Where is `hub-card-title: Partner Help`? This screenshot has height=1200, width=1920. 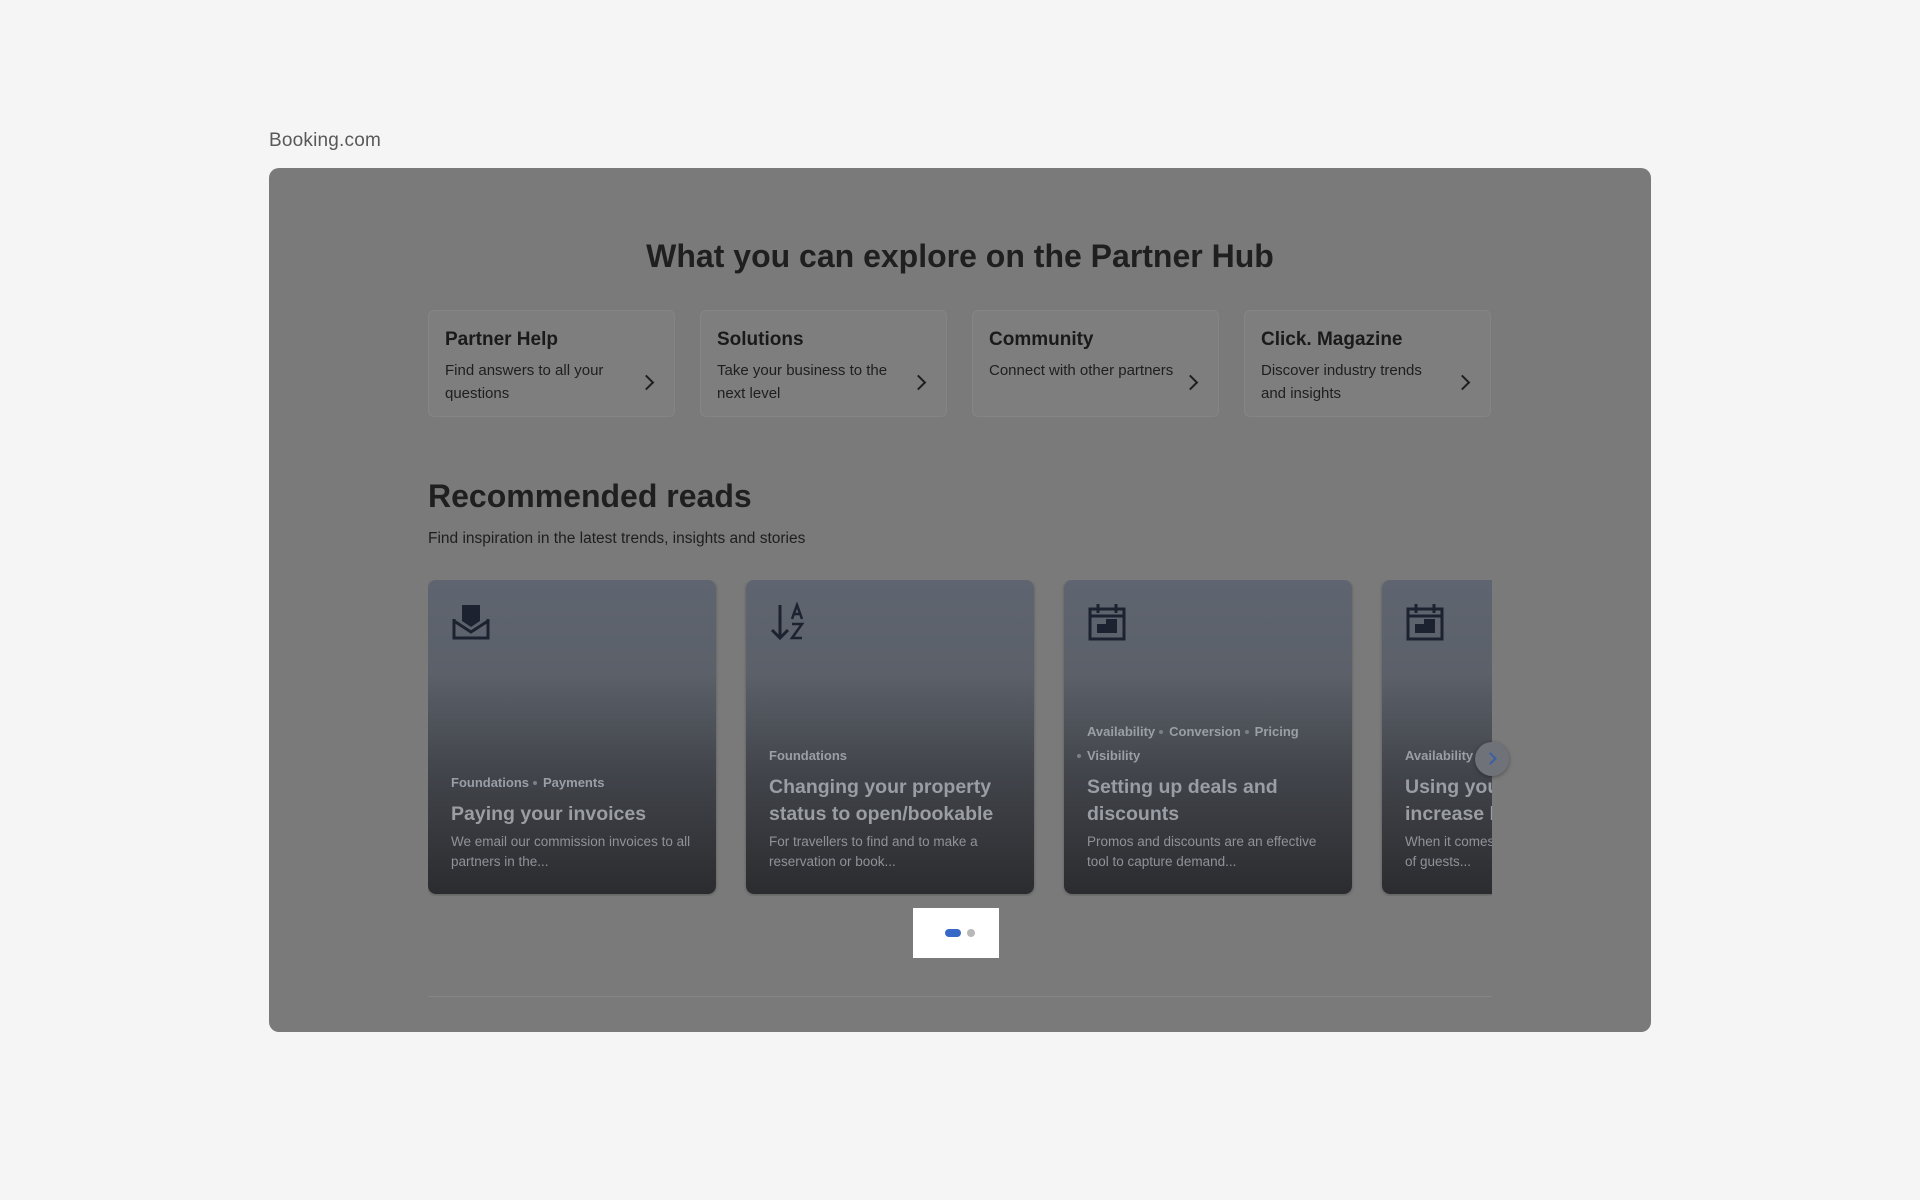 hub-card-title: Partner Help is located at coordinates (501, 339).